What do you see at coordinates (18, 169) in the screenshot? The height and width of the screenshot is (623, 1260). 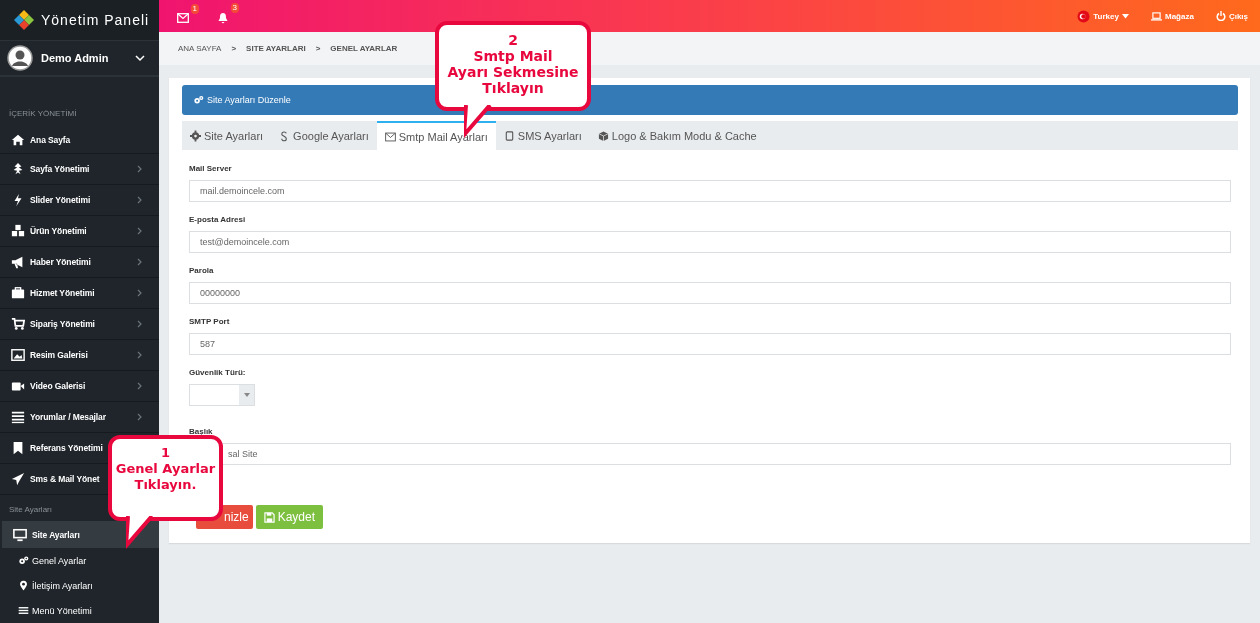 I see `leaf-icon` at bounding box center [18, 169].